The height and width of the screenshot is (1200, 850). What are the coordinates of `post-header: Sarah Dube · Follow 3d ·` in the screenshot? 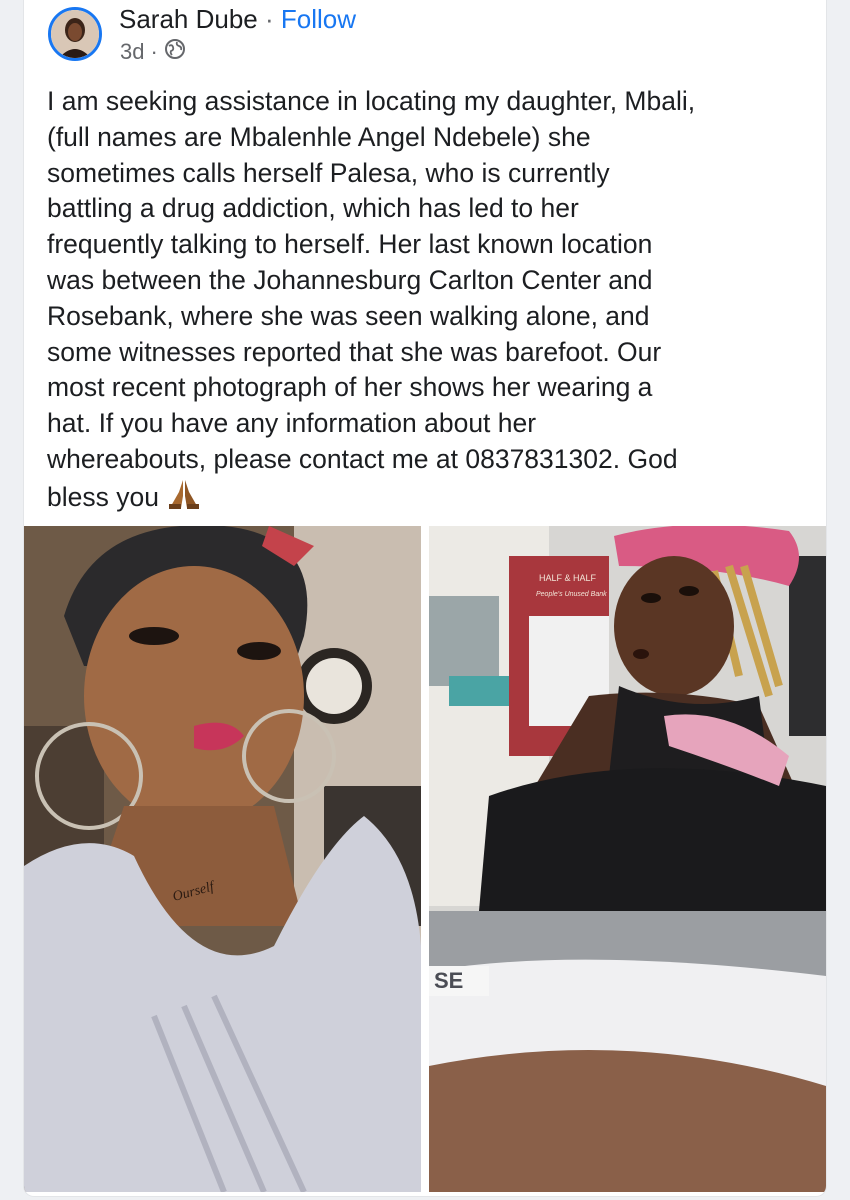 It's located at (425, 40).